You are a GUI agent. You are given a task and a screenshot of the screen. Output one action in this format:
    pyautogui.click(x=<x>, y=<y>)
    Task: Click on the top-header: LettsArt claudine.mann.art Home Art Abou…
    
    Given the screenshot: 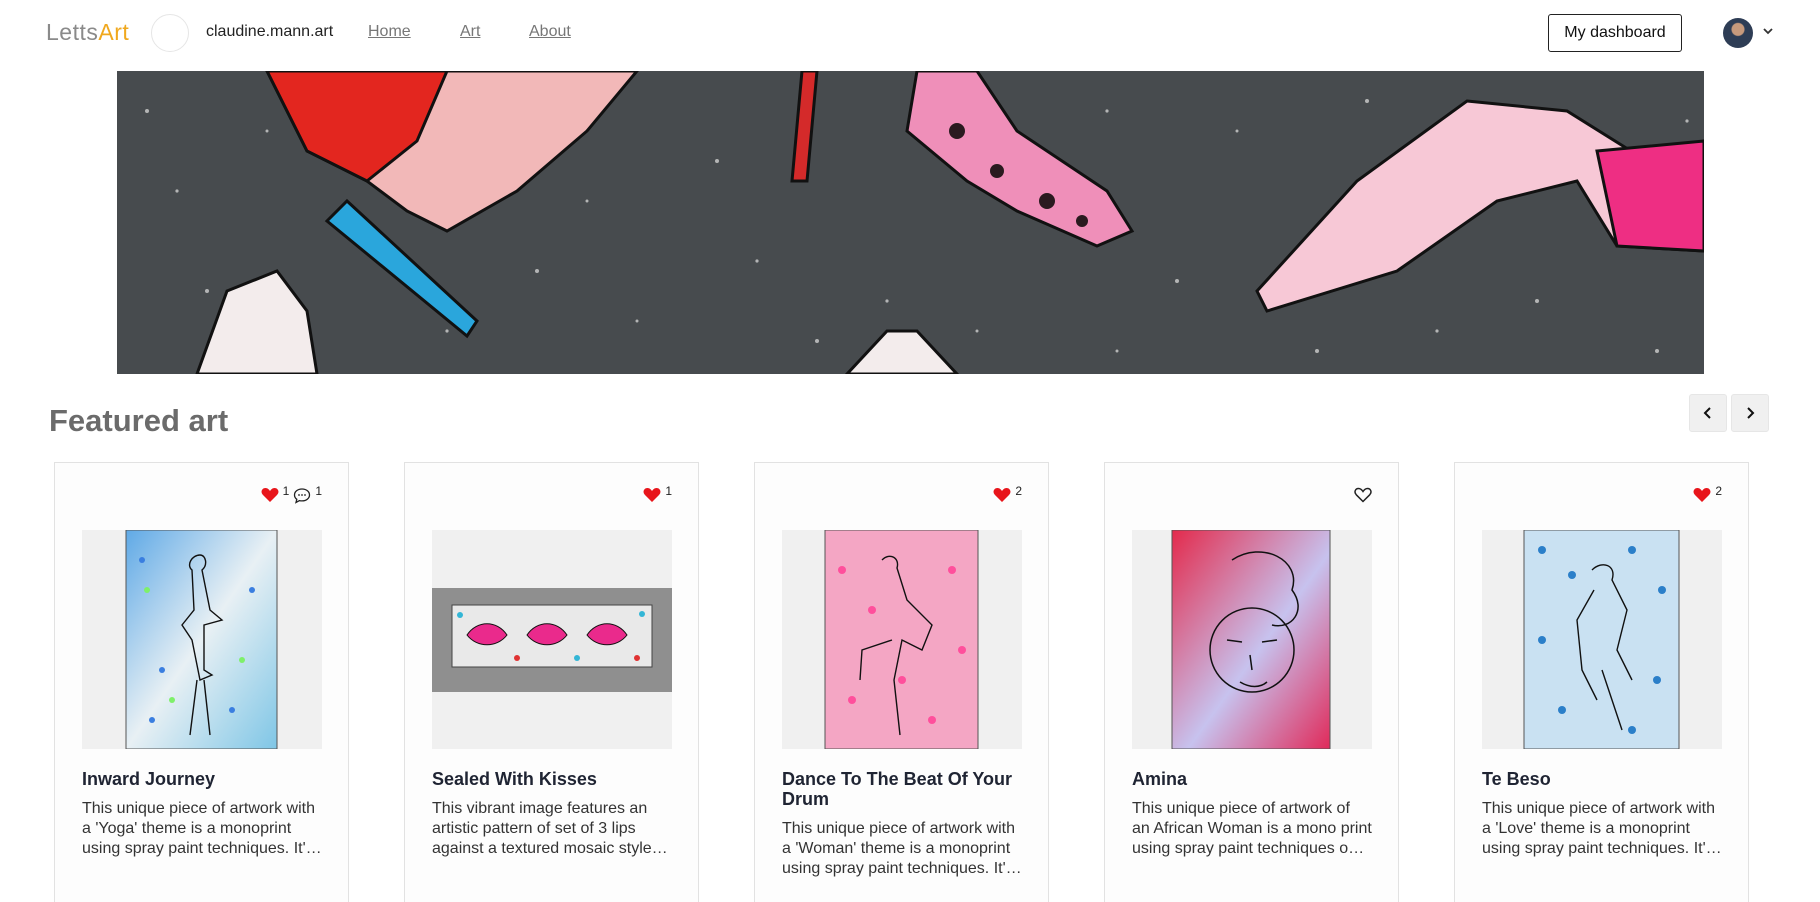 What is the action you would take?
    pyautogui.click(x=910, y=33)
    